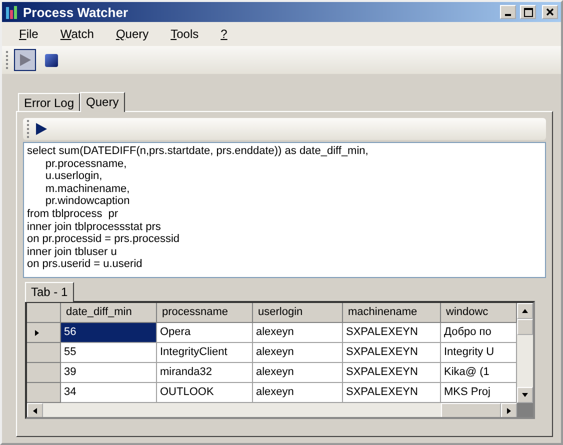 Image resolution: width=563 pixels, height=445 pixels. What do you see at coordinates (205, 353) in the screenshot?
I see `table-cell: IntegrityClient` at bounding box center [205, 353].